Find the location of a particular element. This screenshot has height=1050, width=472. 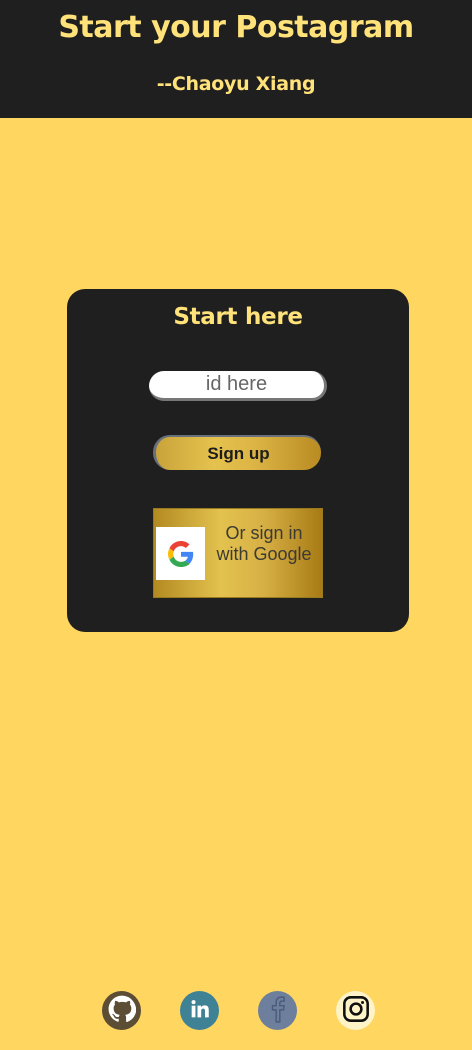

google-icon is located at coordinates (180, 553).